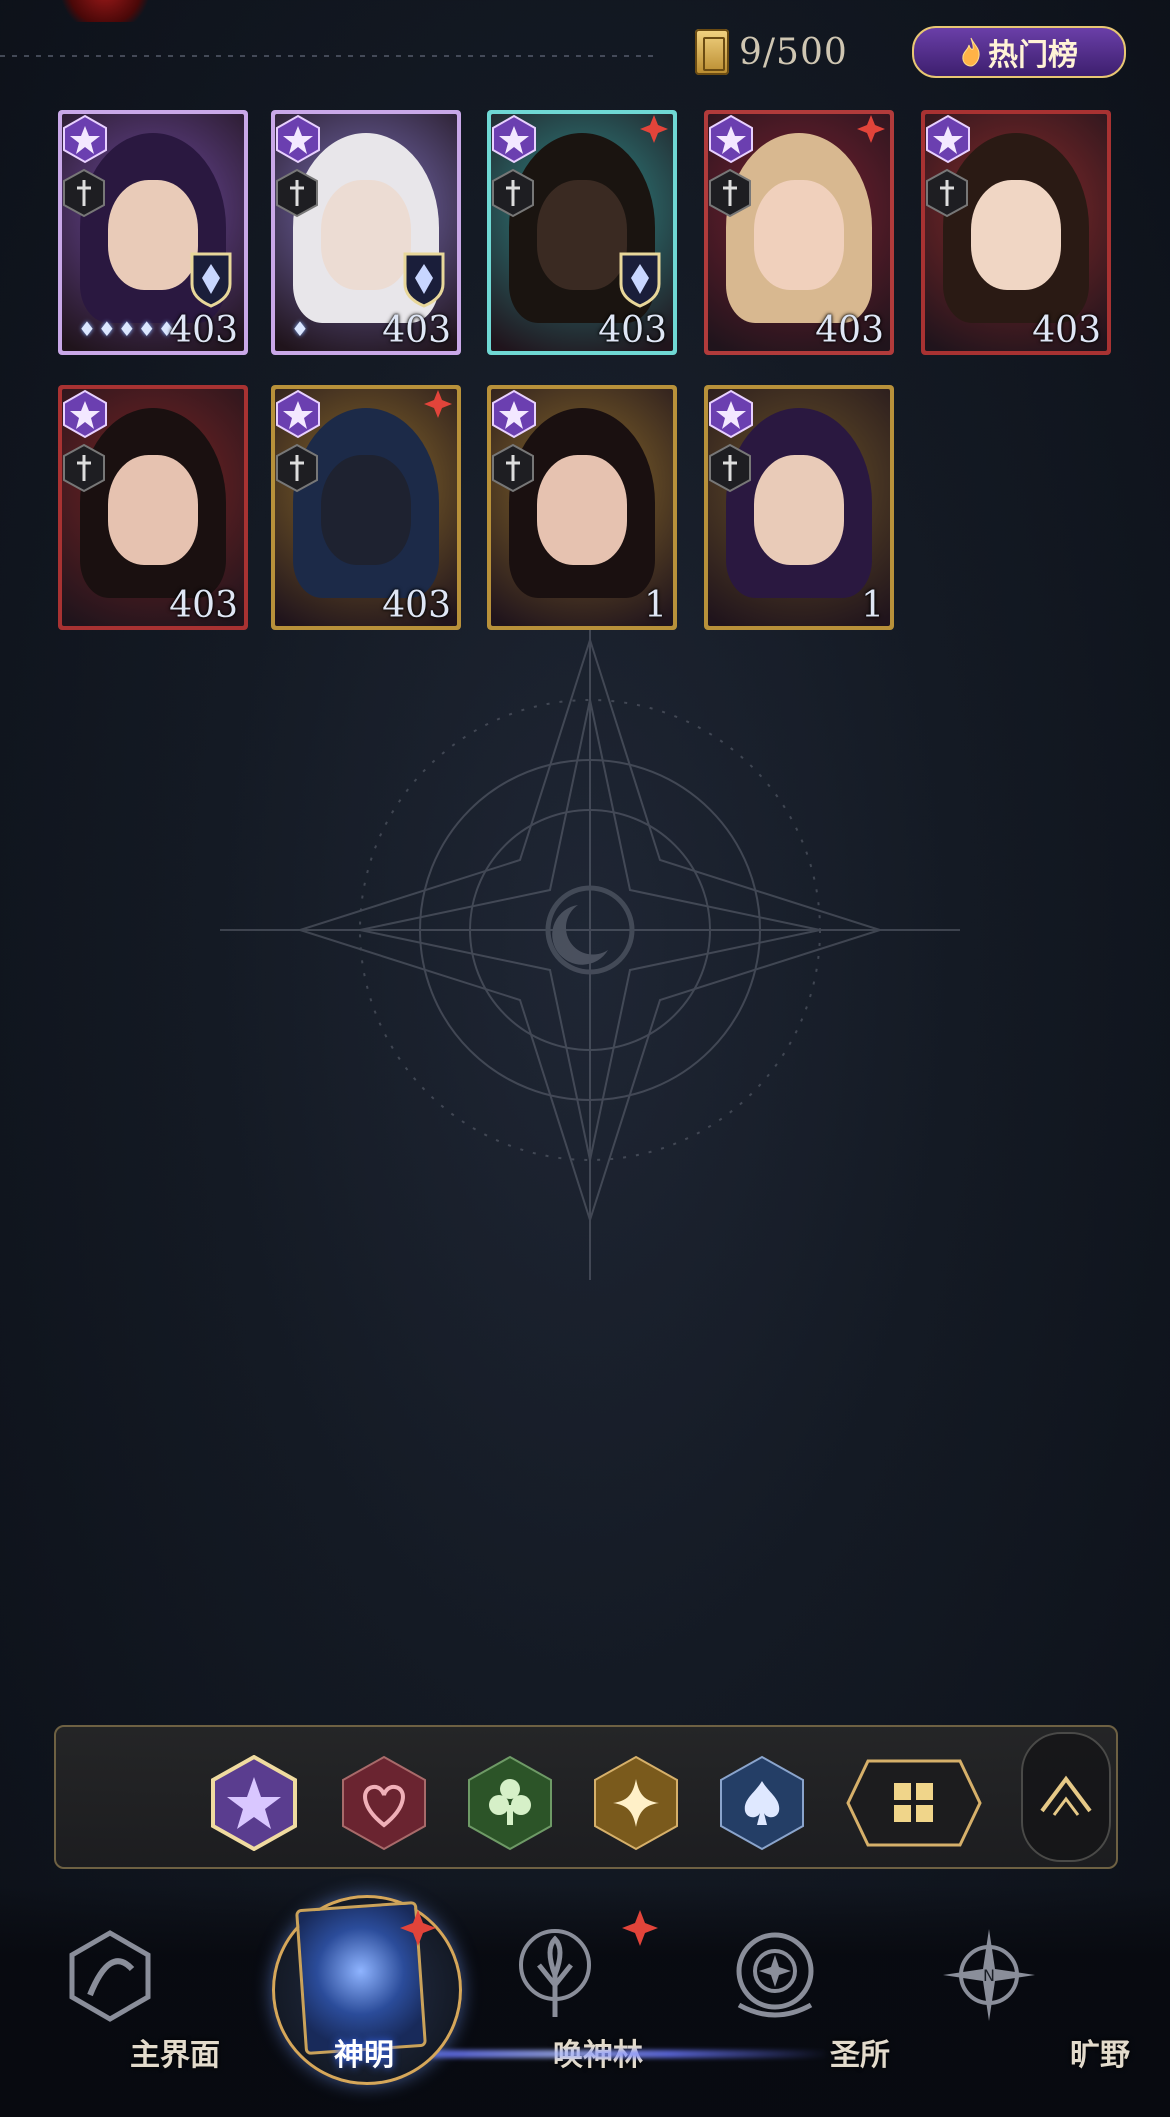 This screenshot has height=2117, width=1170. I want to click on heart-filter-button, so click(384, 1803).